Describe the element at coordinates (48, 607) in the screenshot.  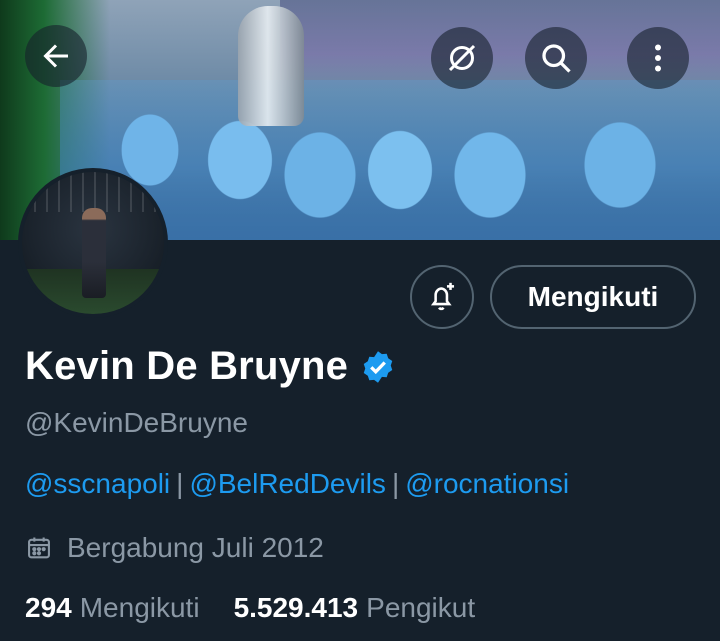
I see `following-count: 294` at that location.